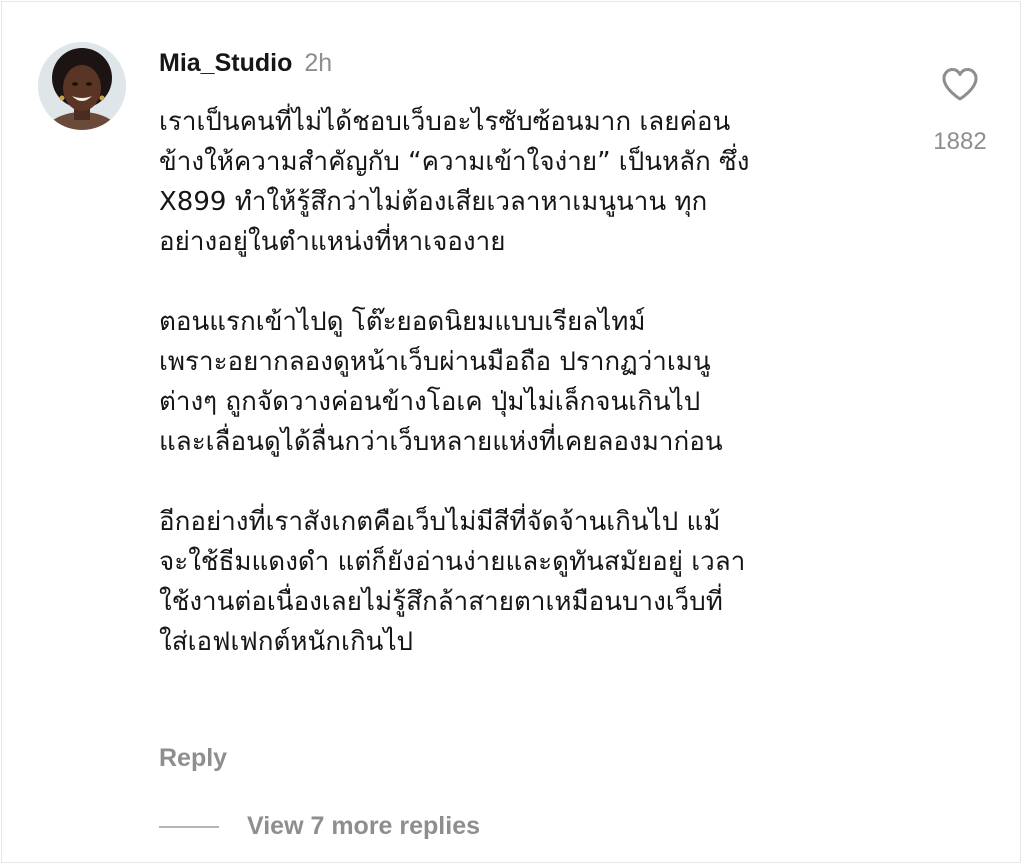  I want to click on like-button, so click(960, 84).